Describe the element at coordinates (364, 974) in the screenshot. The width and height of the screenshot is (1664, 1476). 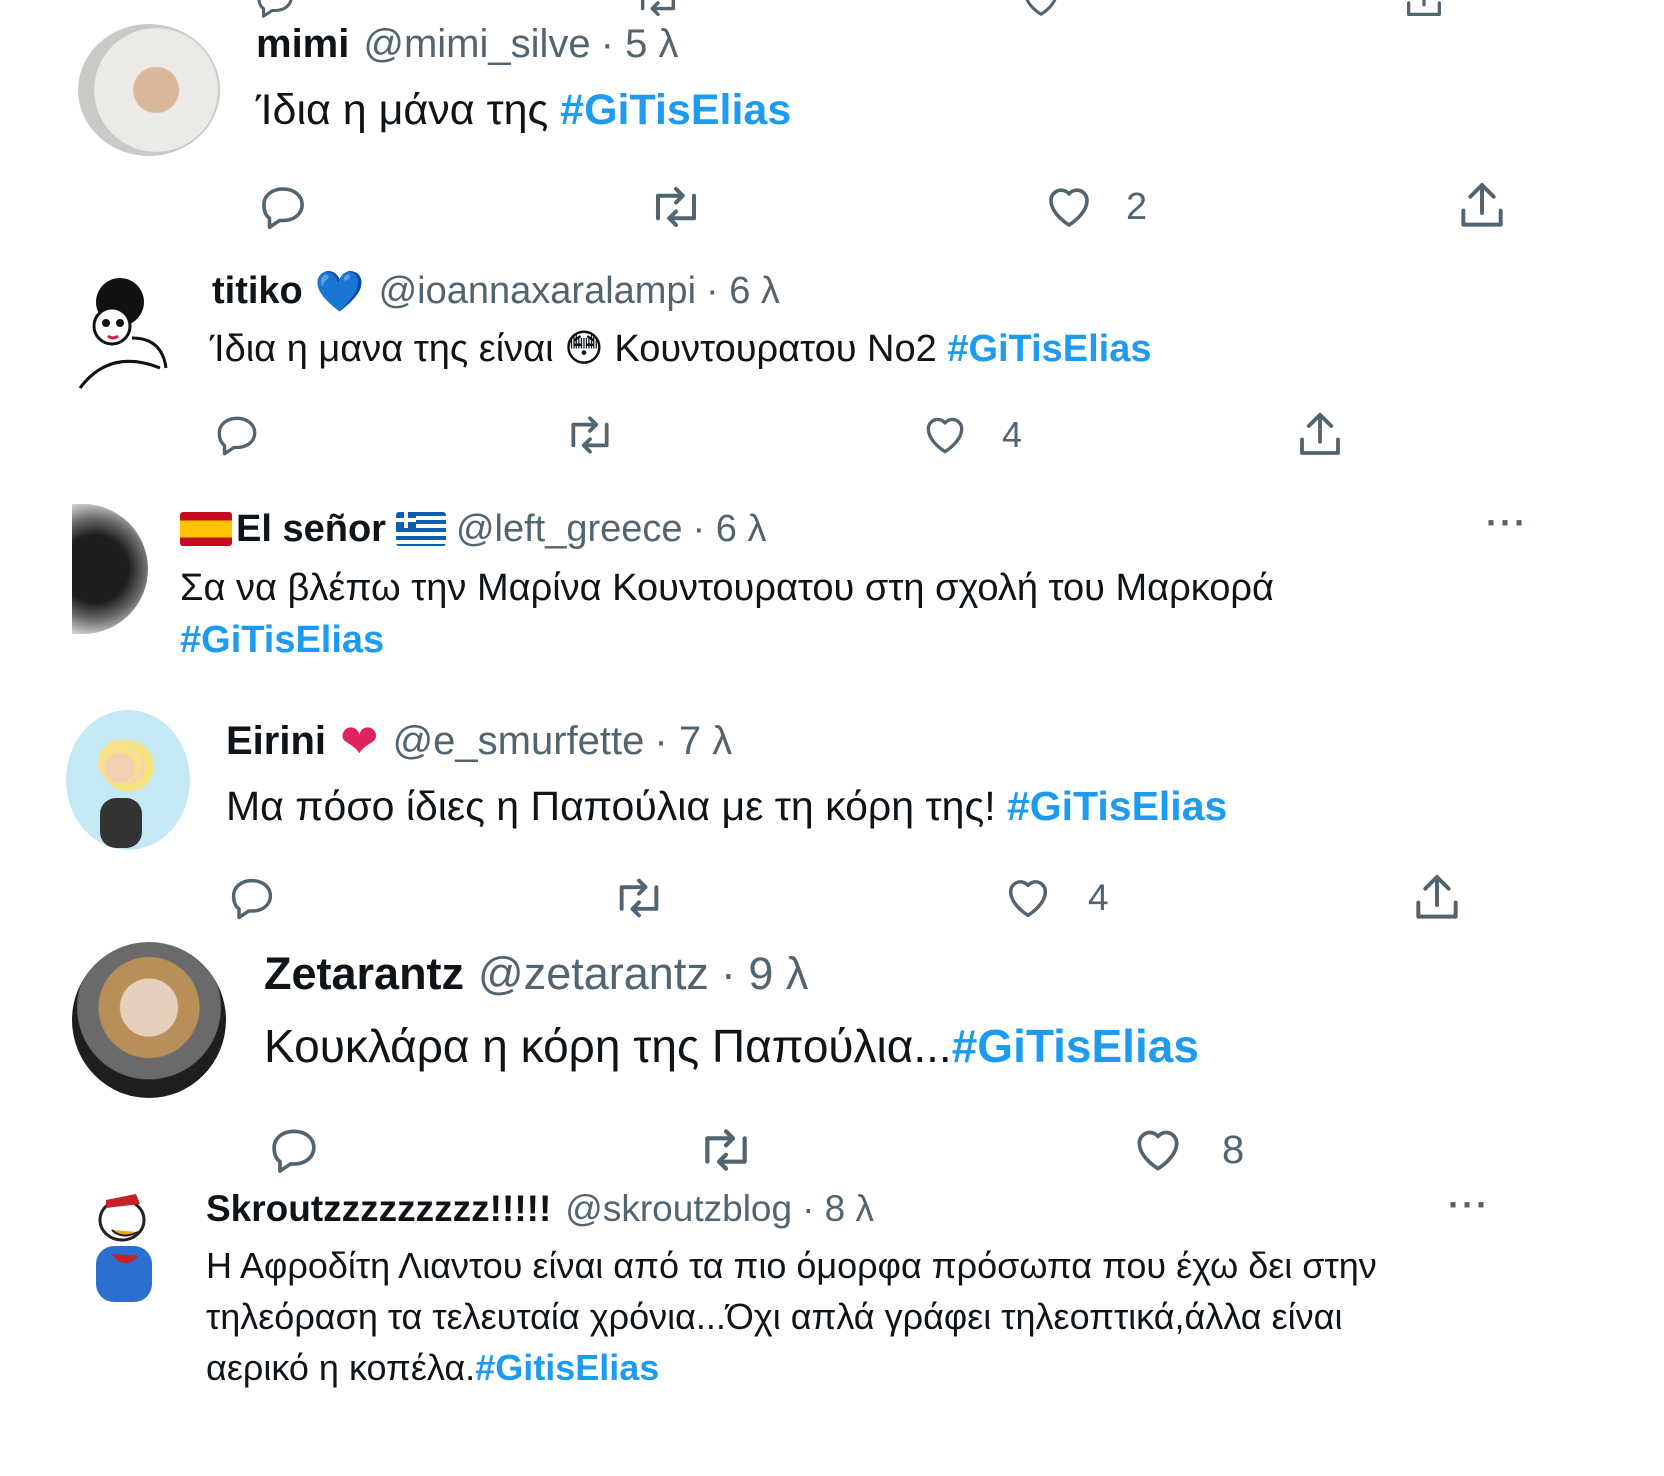
I see `display-name: Zetarantz` at that location.